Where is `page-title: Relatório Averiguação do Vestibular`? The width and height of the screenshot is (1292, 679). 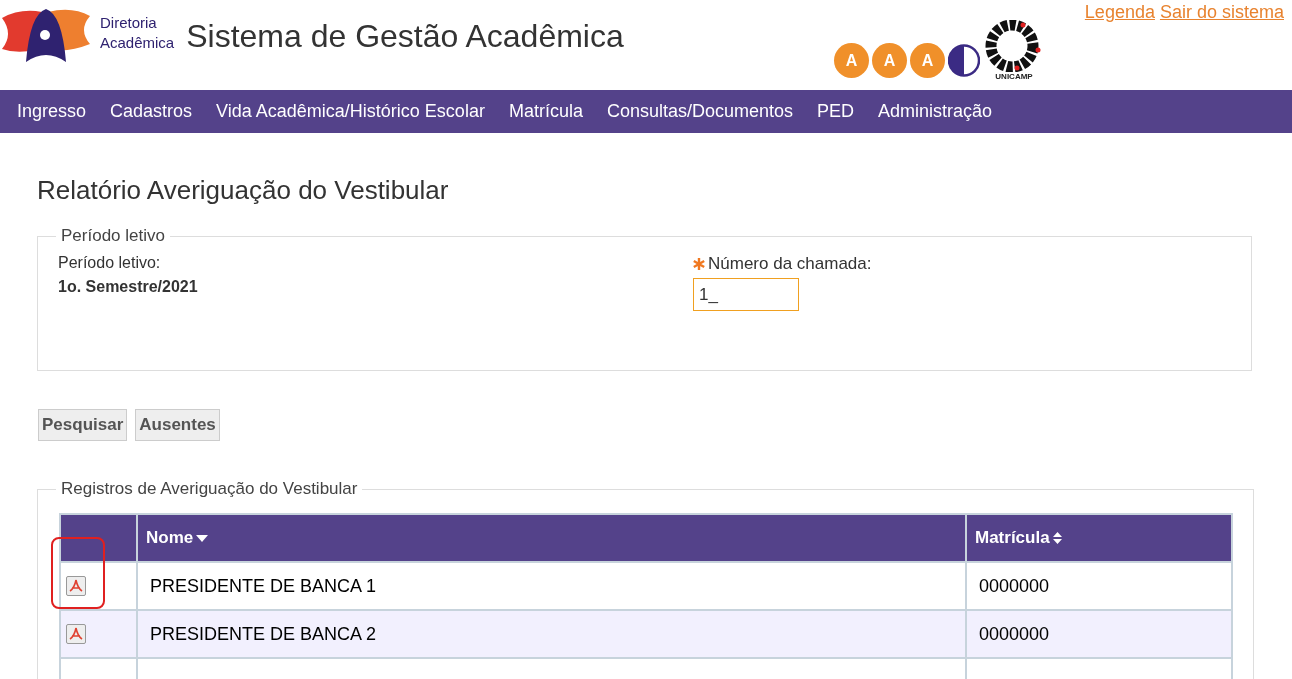
page-title: Relatório Averiguação do Vestibular is located at coordinates (243, 190).